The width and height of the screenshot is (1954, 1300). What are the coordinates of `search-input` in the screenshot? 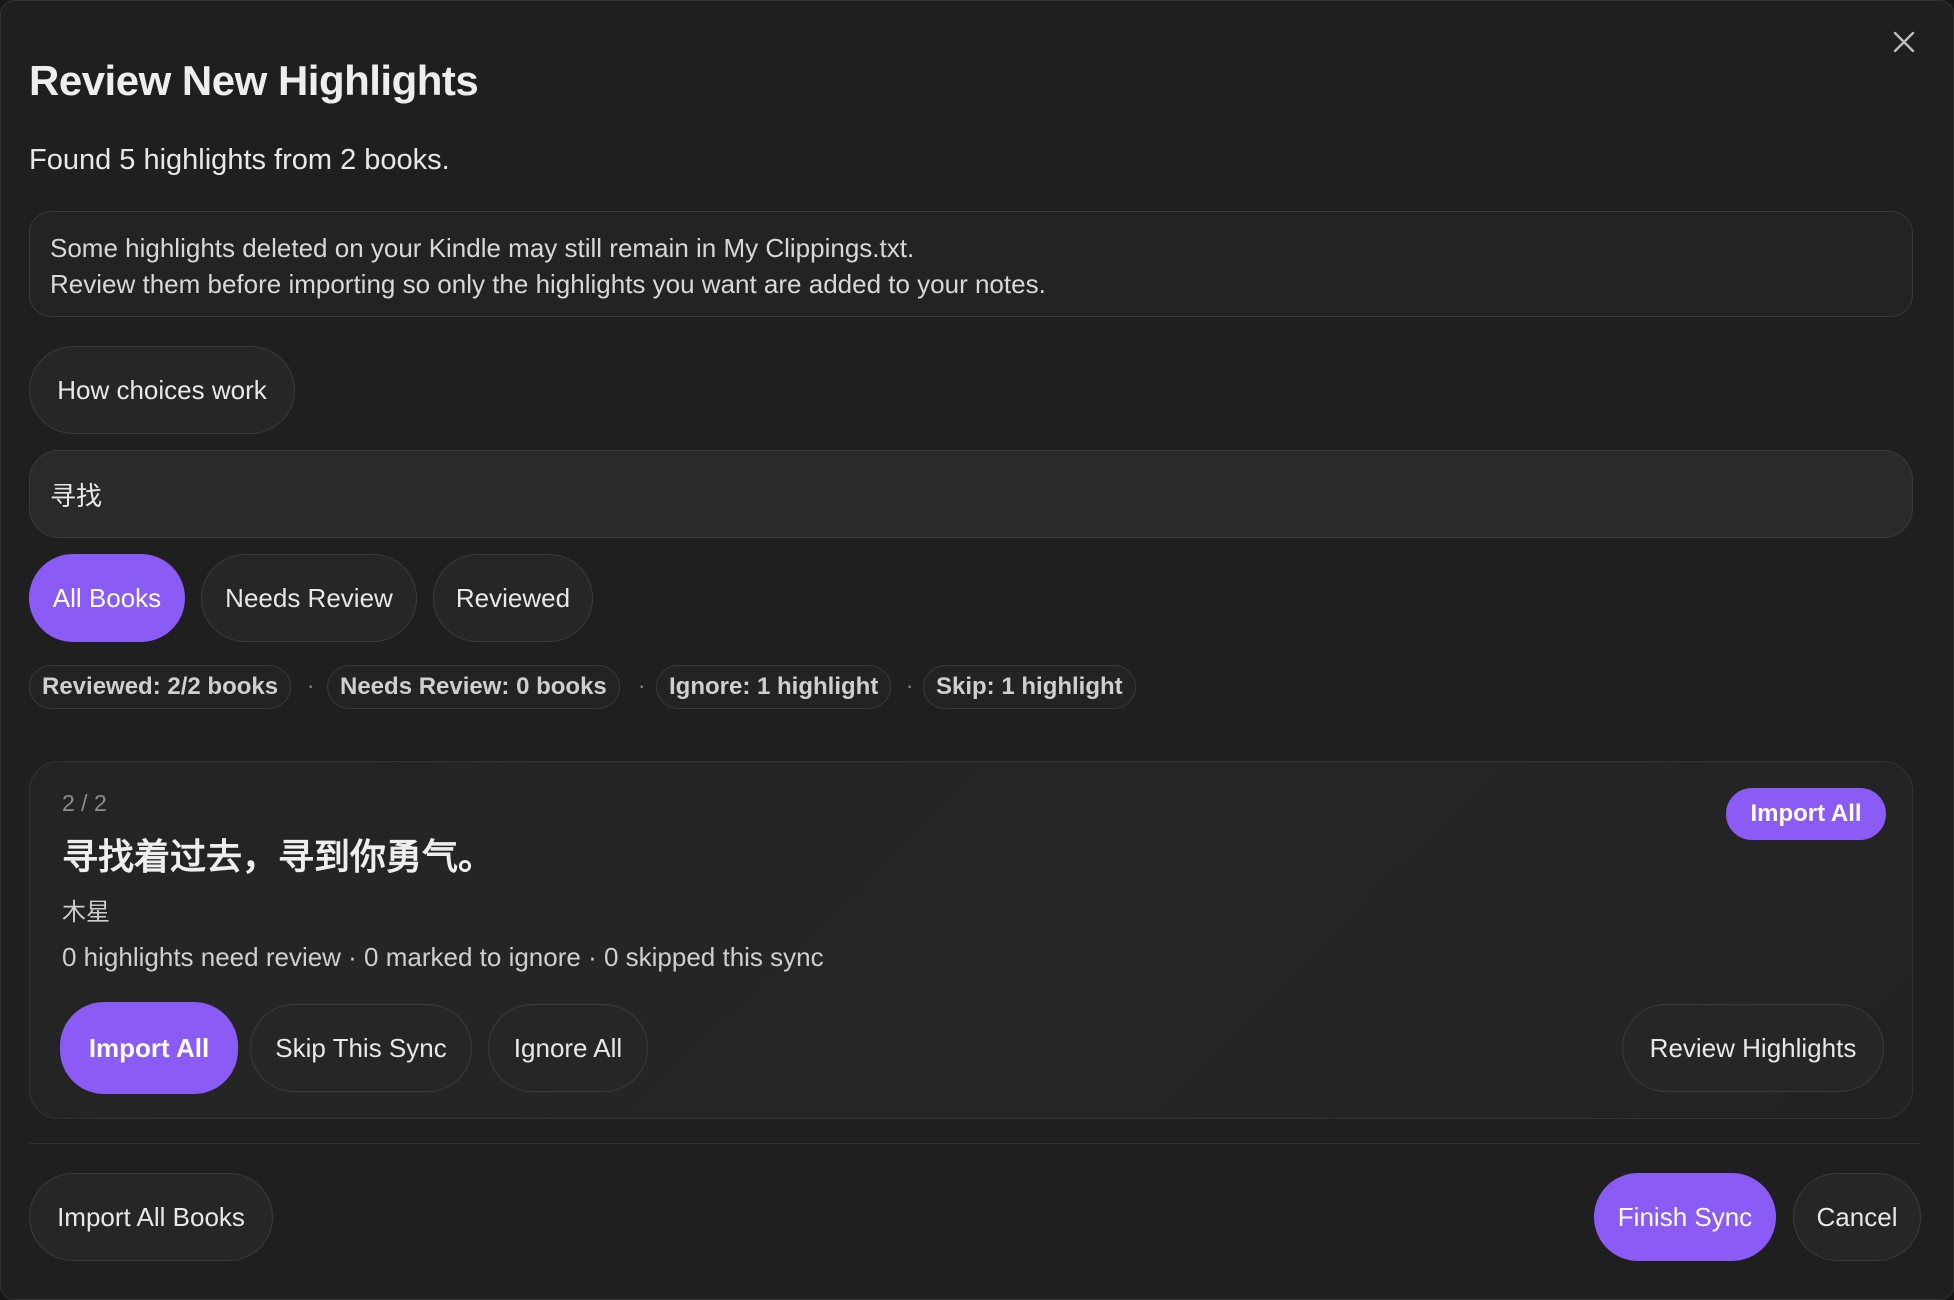 It's located at (971, 494).